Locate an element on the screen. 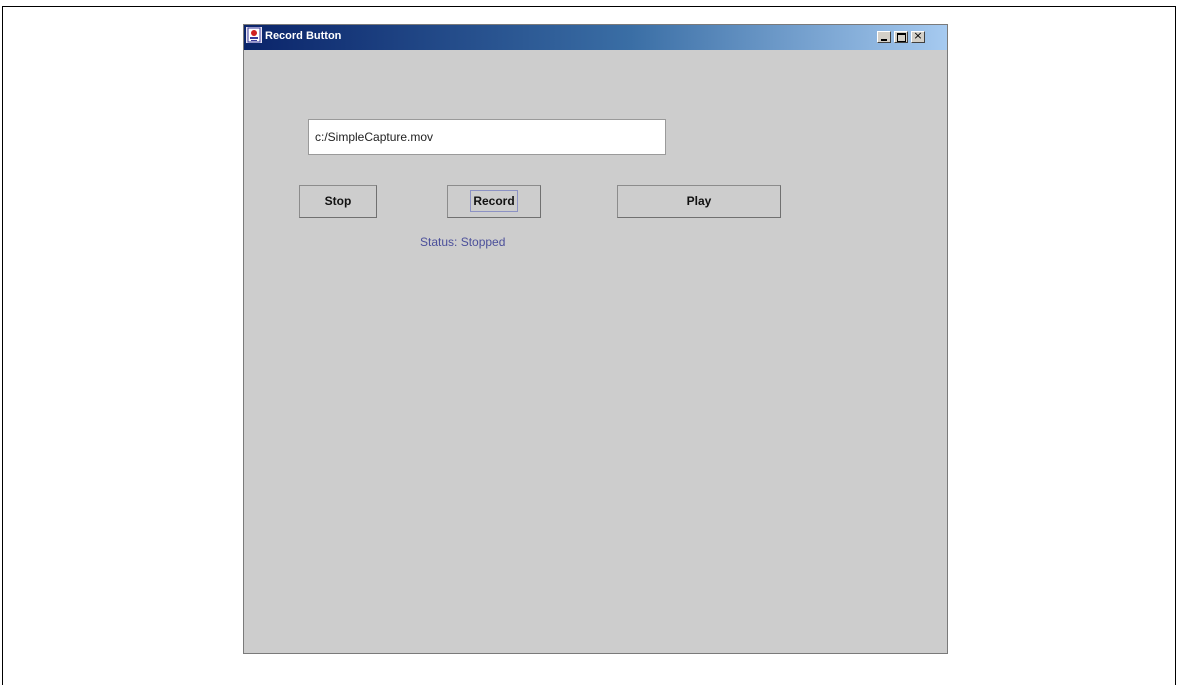  minimize-button is located at coordinates (884, 37).